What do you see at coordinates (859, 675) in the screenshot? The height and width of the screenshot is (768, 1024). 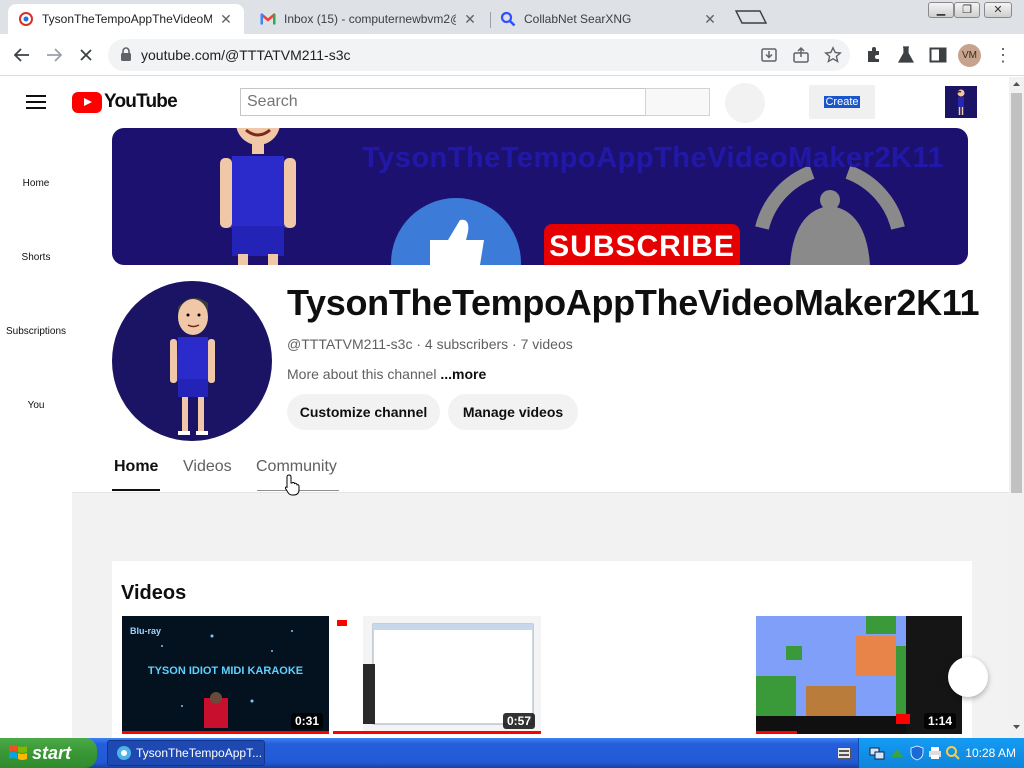 I see `video-thumbnail-3: 1:14` at bounding box center [859, 675].